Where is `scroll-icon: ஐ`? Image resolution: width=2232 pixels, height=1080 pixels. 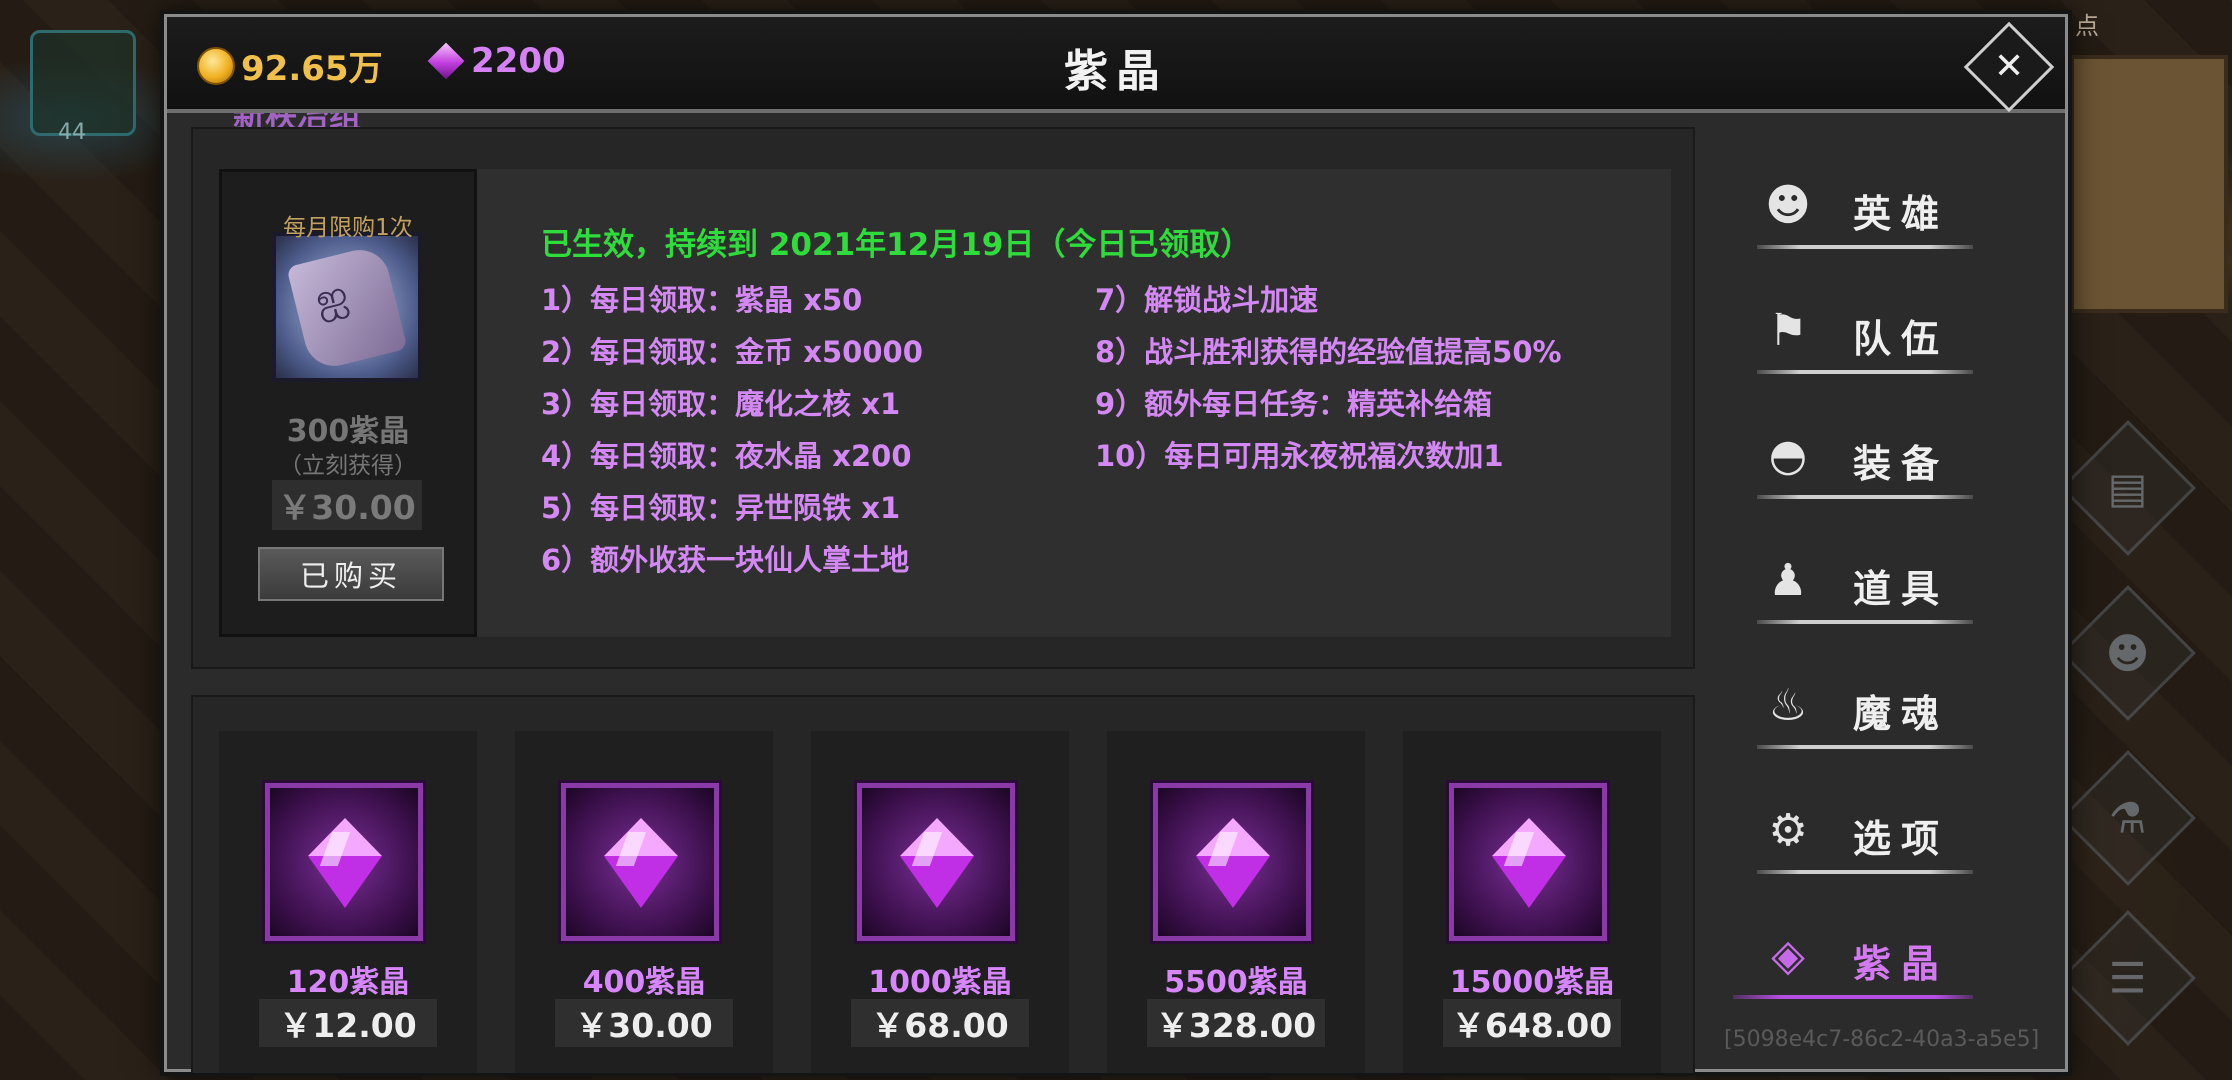 scroll-icon: ஐ is located at coordinates (347, 307).